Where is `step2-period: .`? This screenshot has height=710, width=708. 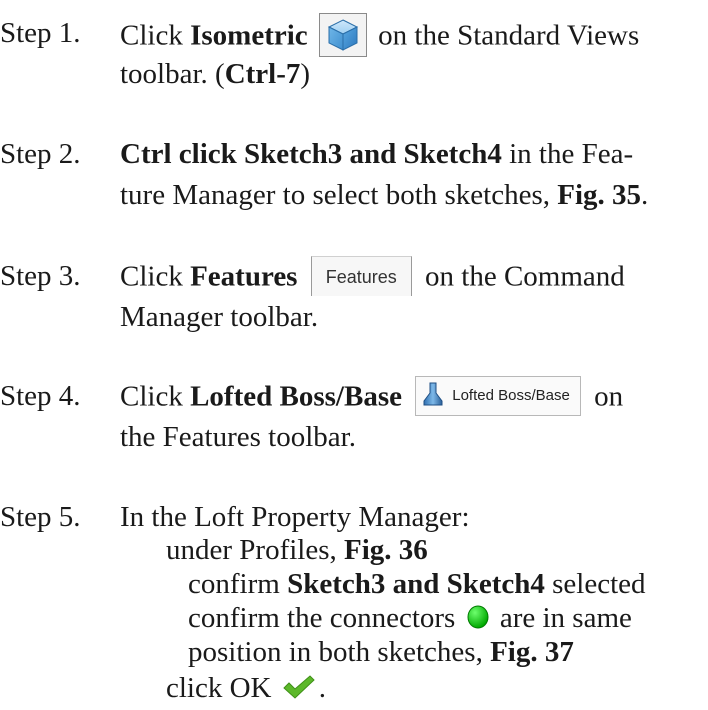
step2-period: . is located at coordinates (645, 195).